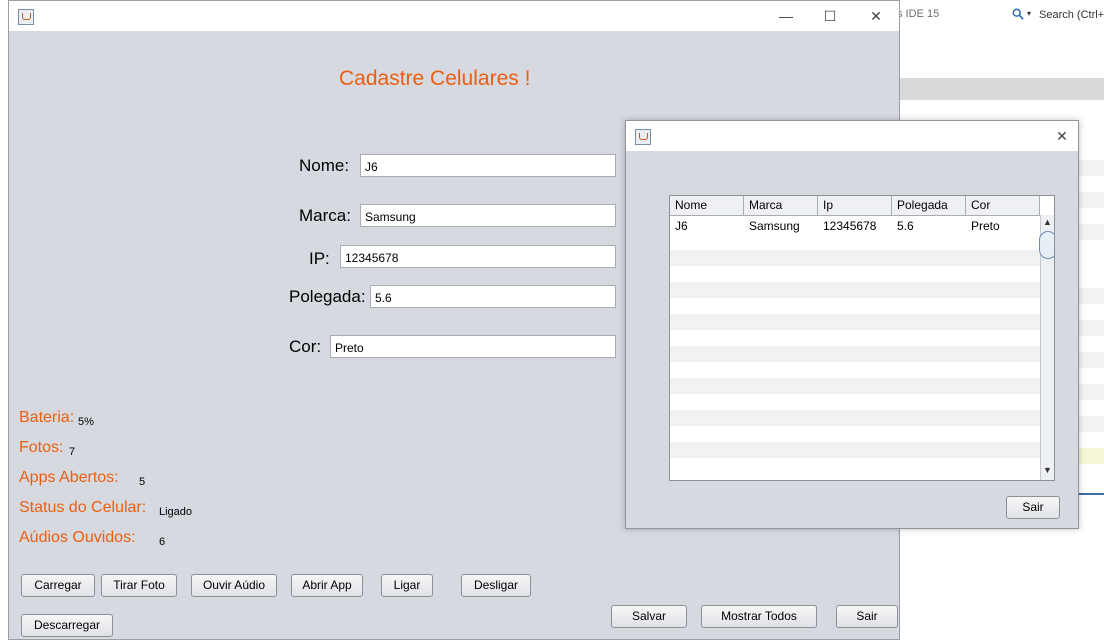 The image size is (1104, 643). What do you see at coordinates (759, 616) in the screenshot?
I see `mostrar-todos-button: Mostrar Todos` at bounding box center [759, 616].